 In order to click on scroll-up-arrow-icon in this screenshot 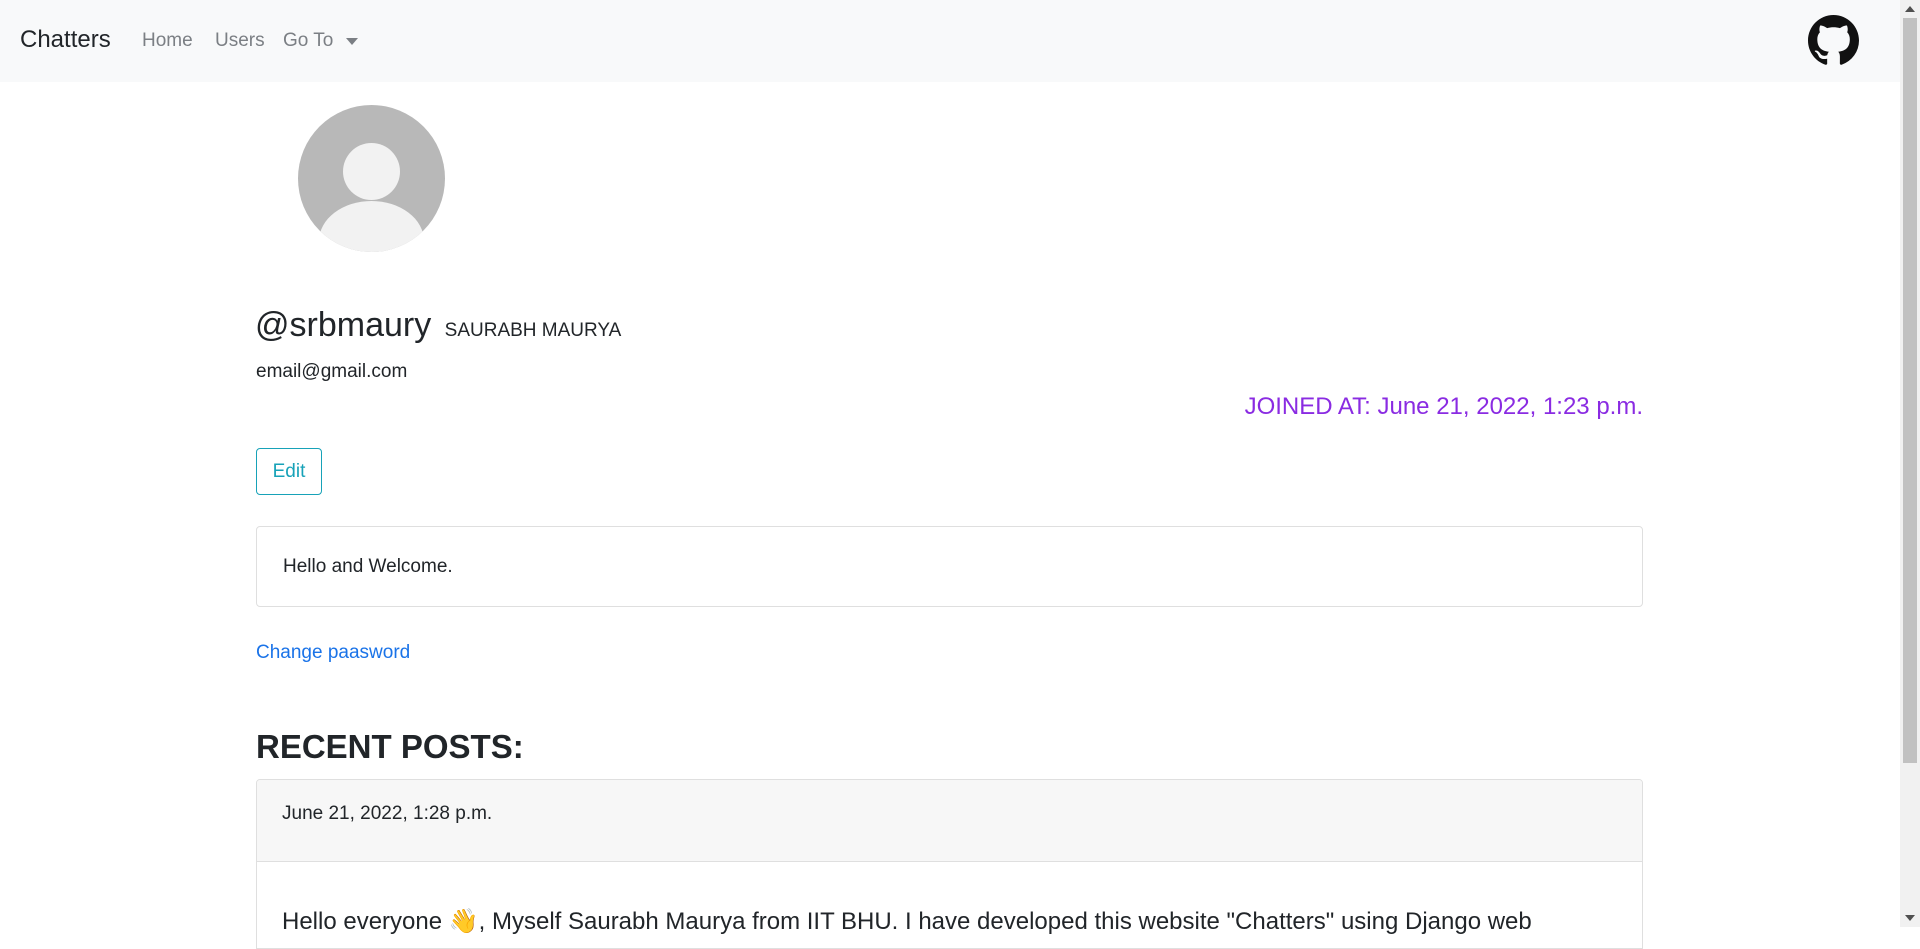, I will do `click(1910, 9)`.